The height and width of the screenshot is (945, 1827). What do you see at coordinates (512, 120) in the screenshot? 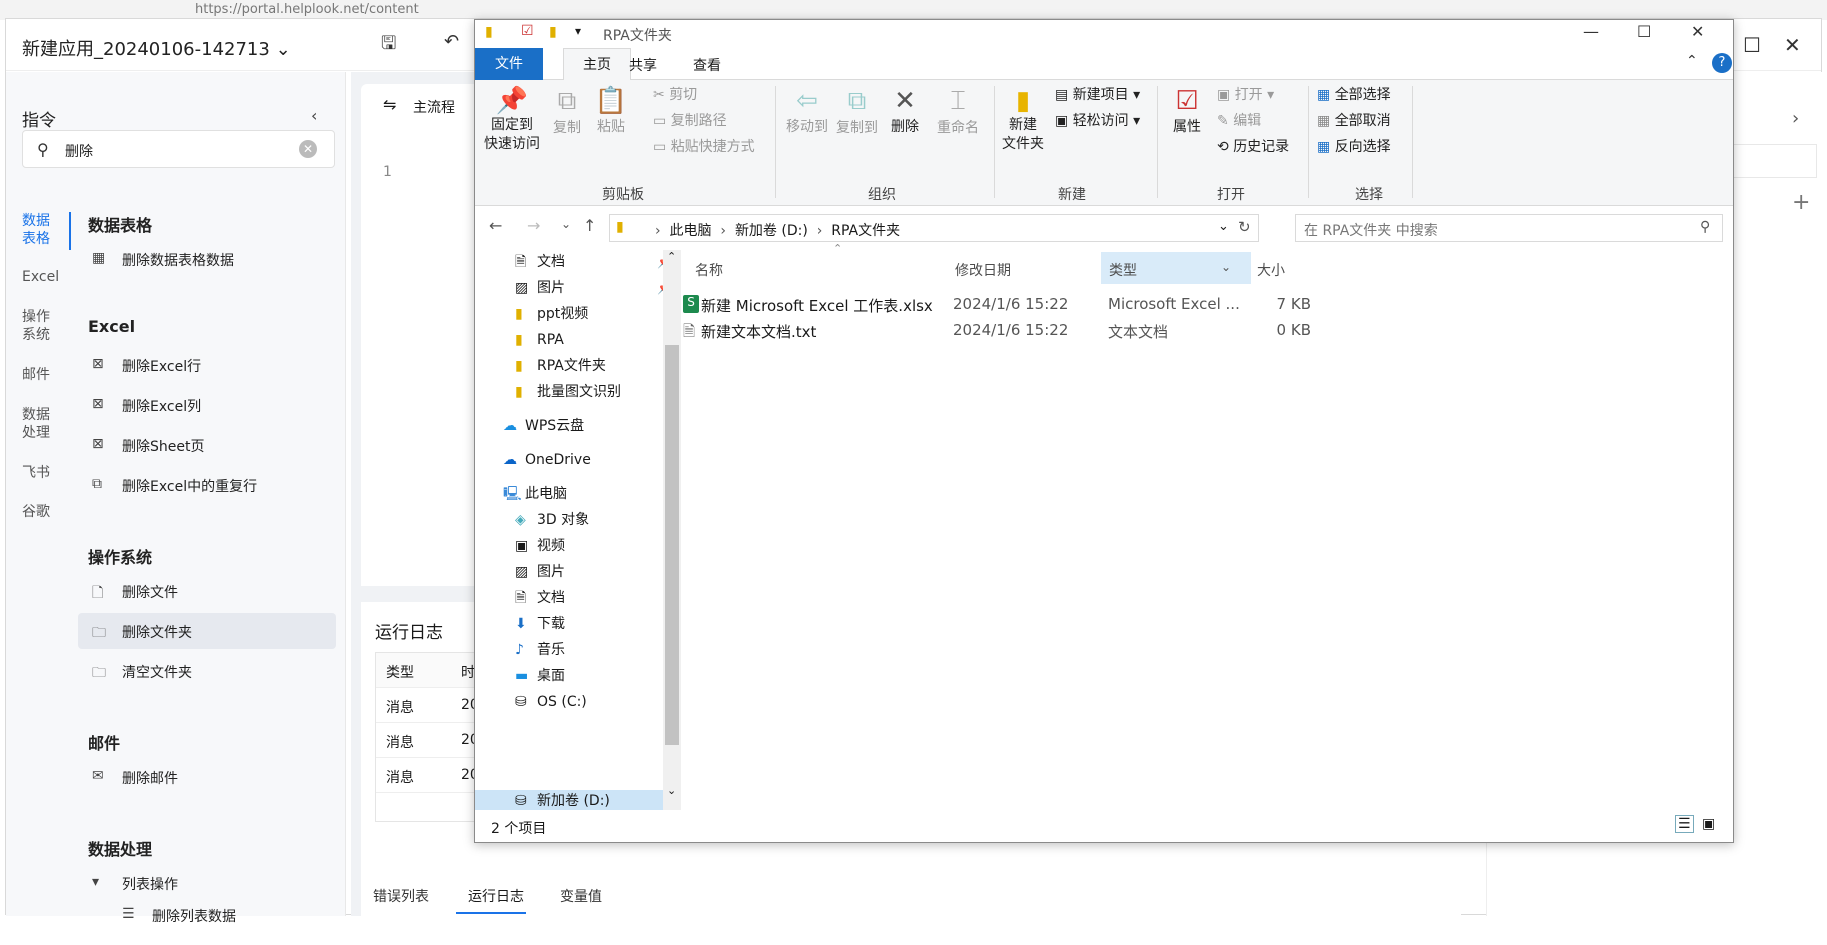
I see `pin-quick-access-button: 📌 固定到 快速访问` at bounding box center [512, 120].